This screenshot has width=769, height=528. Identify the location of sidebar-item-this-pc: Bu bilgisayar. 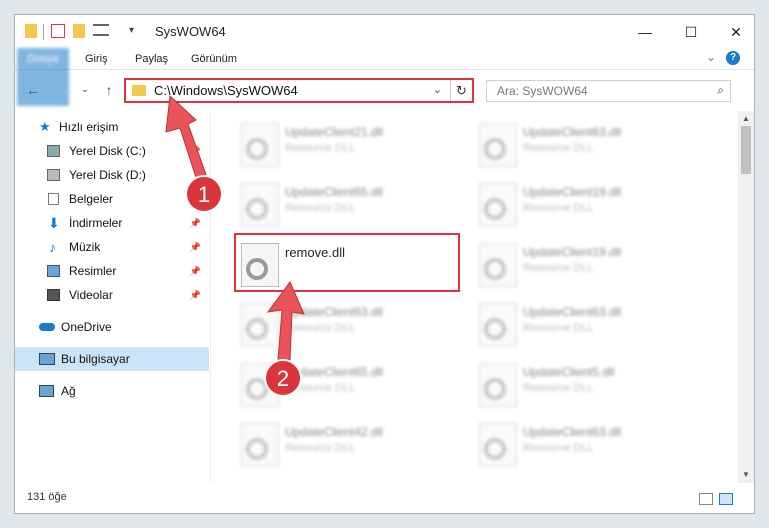
(112, 359).